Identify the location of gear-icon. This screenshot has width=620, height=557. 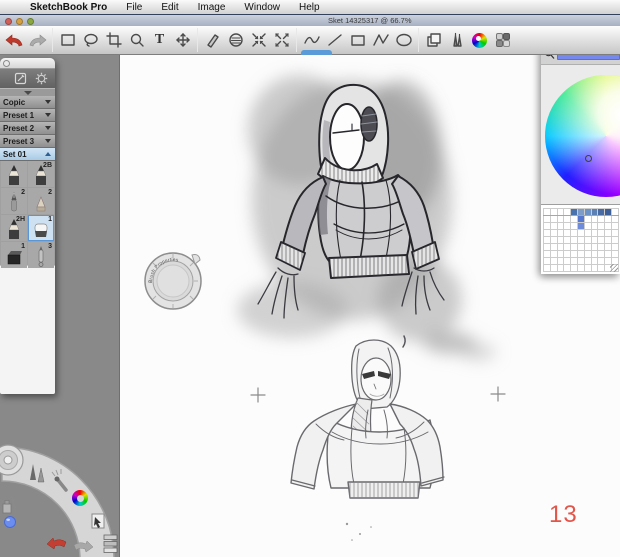
(41, 78).